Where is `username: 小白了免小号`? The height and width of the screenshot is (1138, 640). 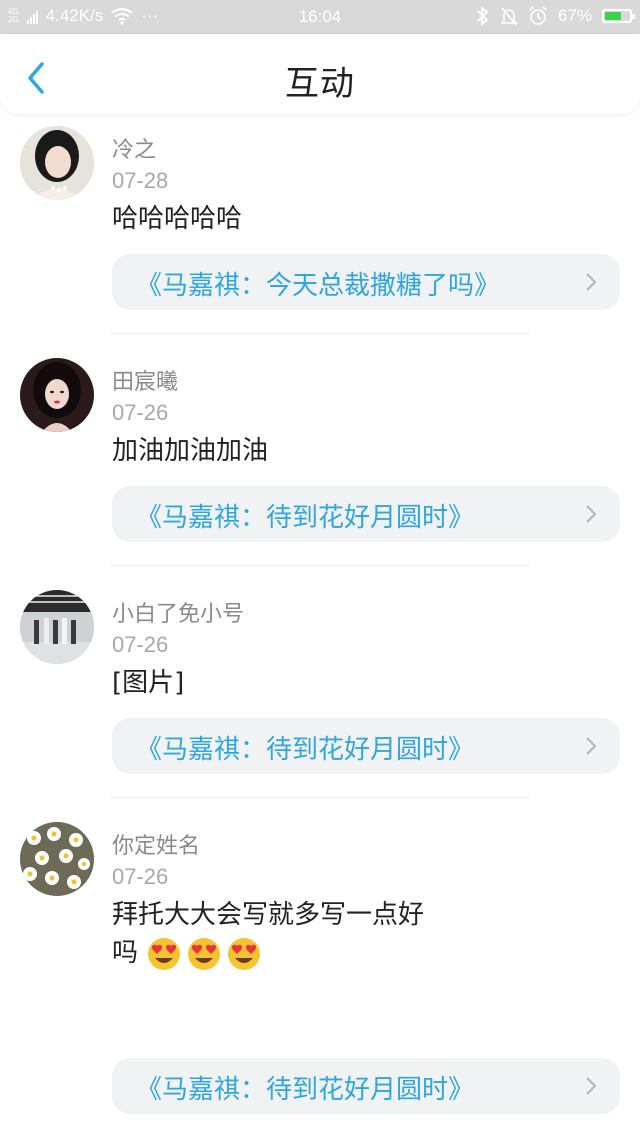
username: 小白了免小号 is located at coordinates (178, 612).